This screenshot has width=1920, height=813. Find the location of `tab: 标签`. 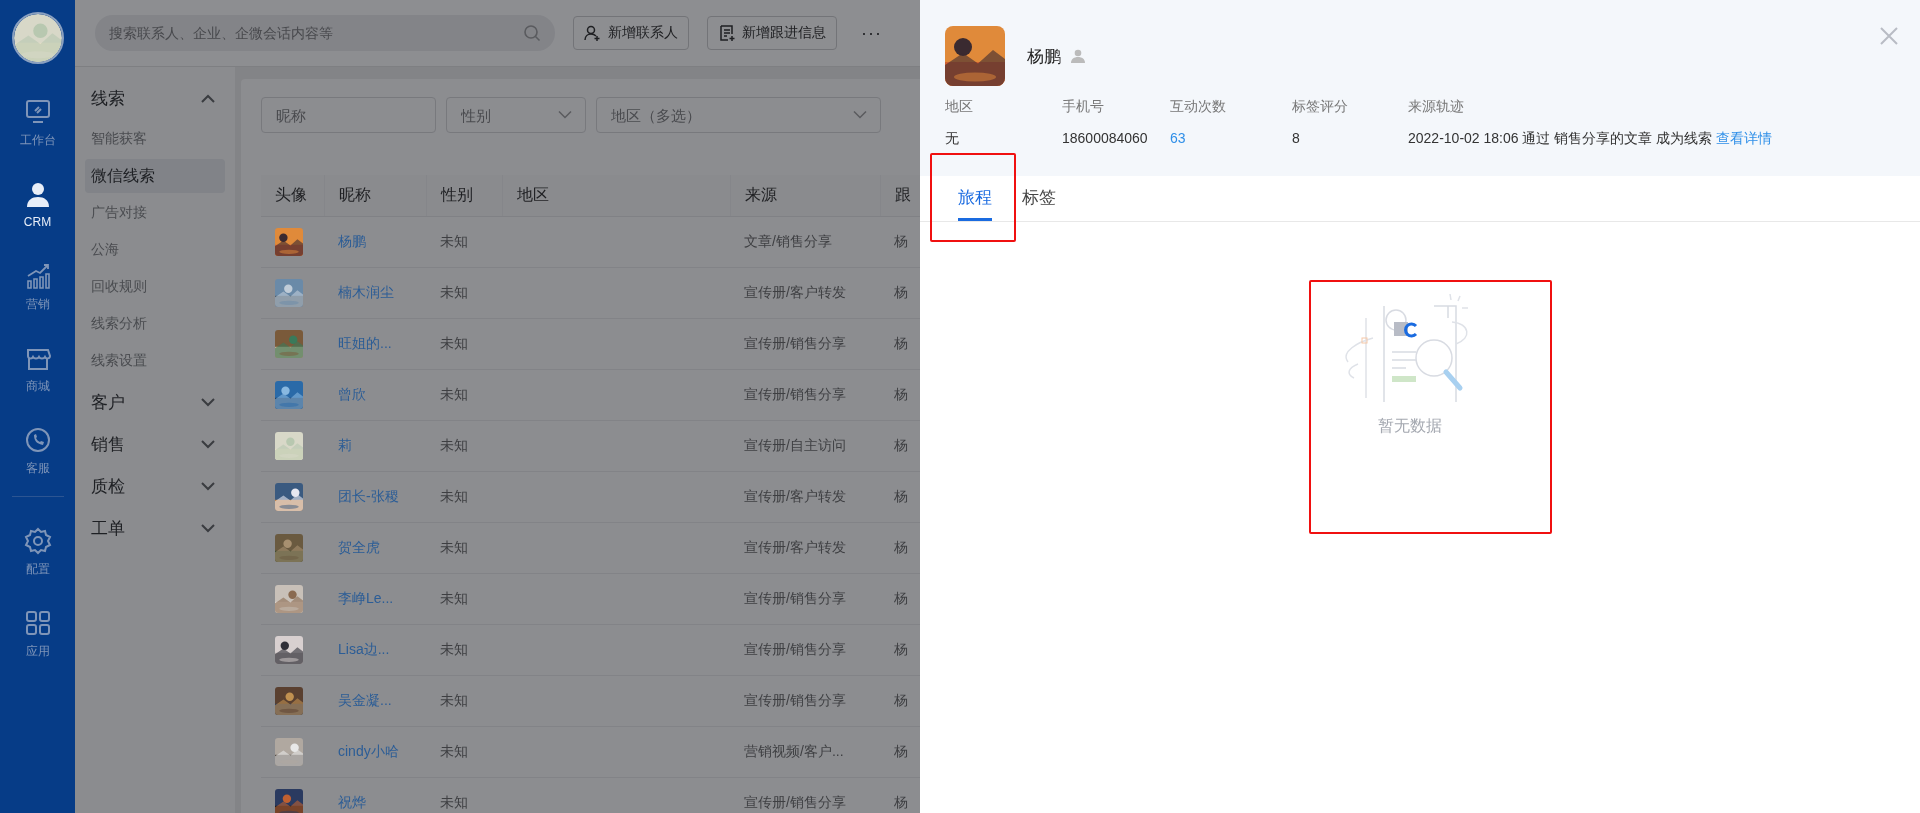

tab: 标签 is located at coordinates (1039, 198).